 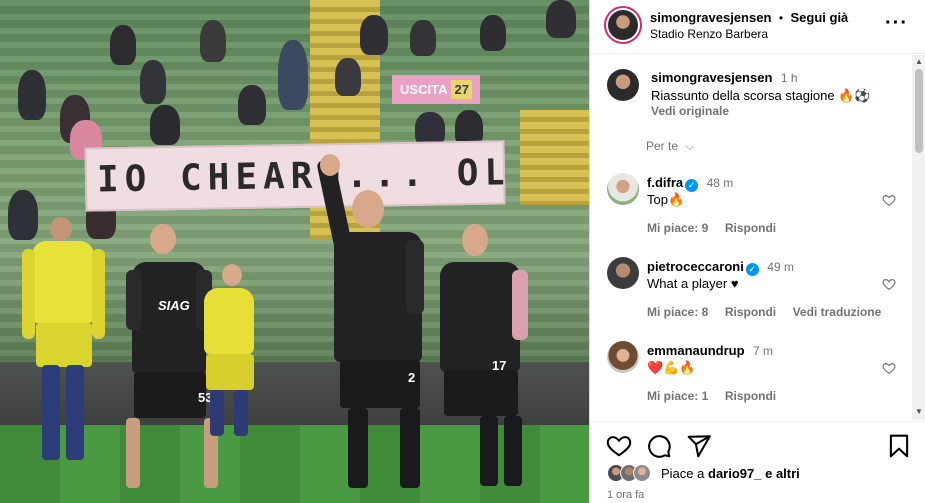 I want to click on more-options-icon: ···, so click(x=896, y=23).